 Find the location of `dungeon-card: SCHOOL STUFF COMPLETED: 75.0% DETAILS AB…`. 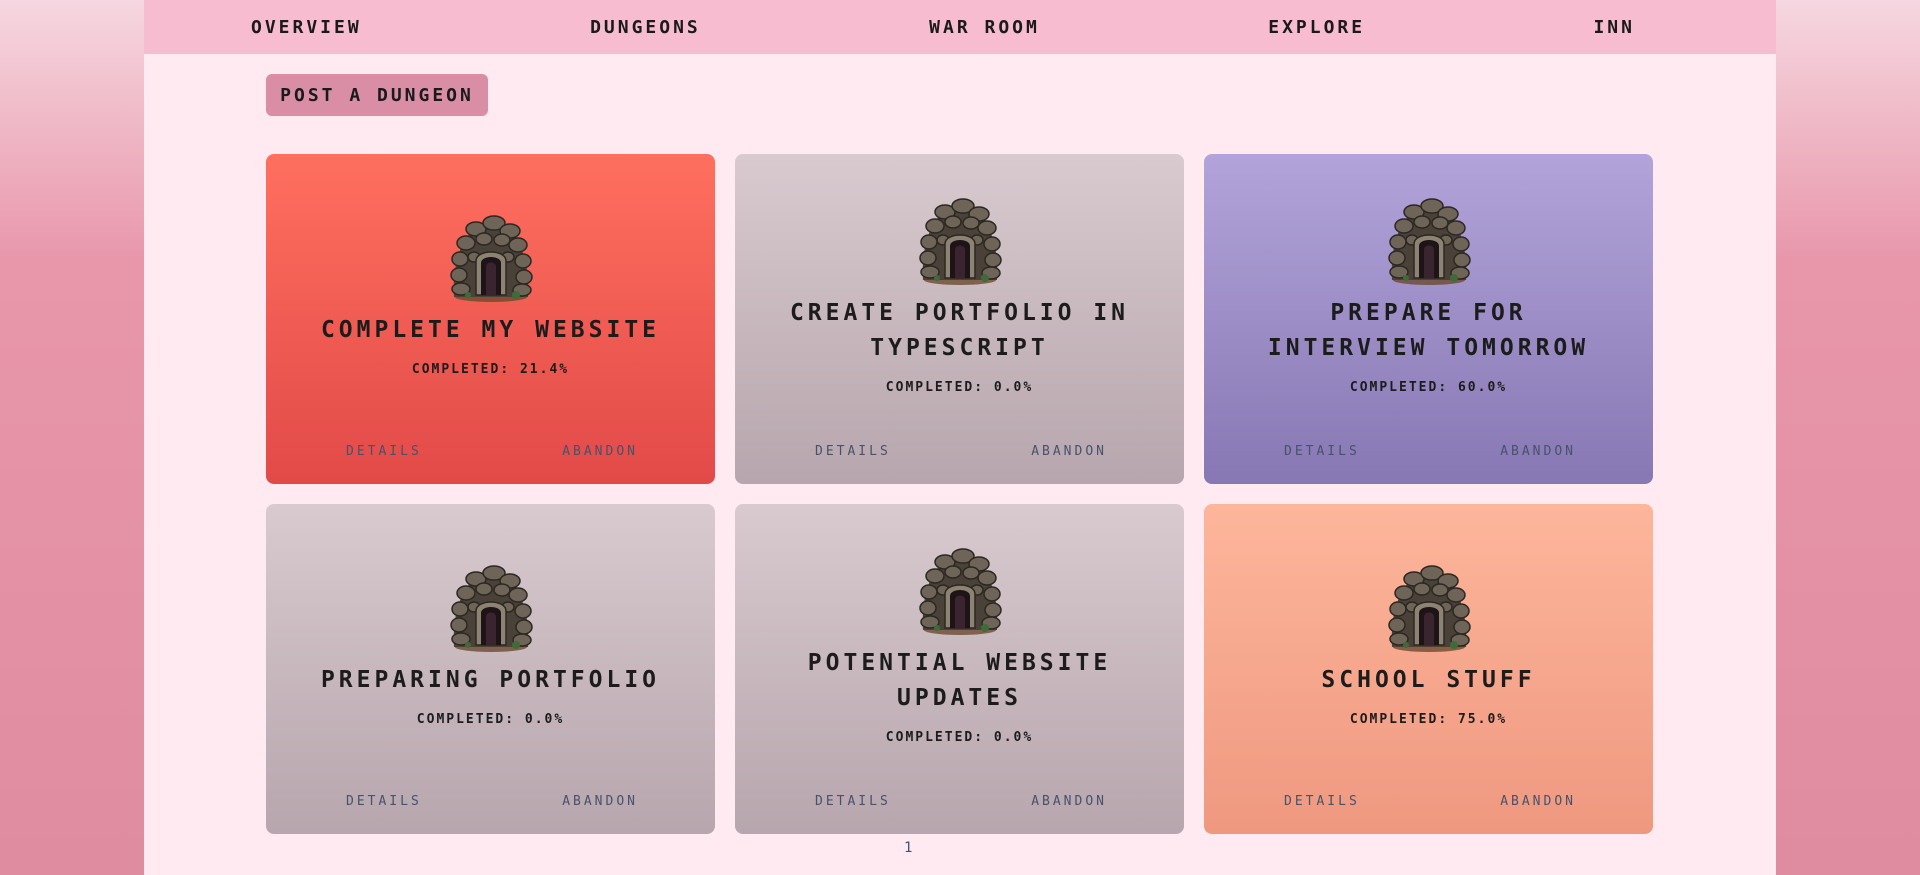

dungeon-card: SCHOOL STUFF COMPLETED: 75.0% DETAILS AB… is located at coordinates (1428, 669).